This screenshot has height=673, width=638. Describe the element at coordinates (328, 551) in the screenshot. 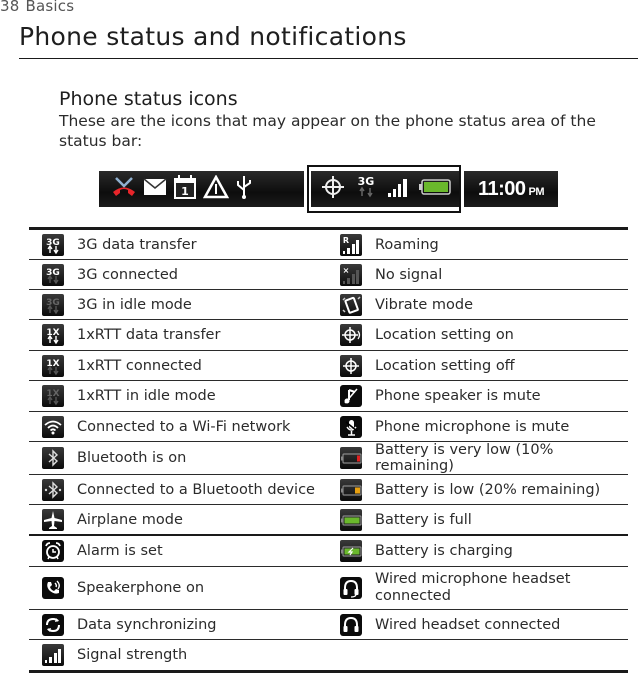

I see `table-row: Alarm is set Battery is charging` at that location.